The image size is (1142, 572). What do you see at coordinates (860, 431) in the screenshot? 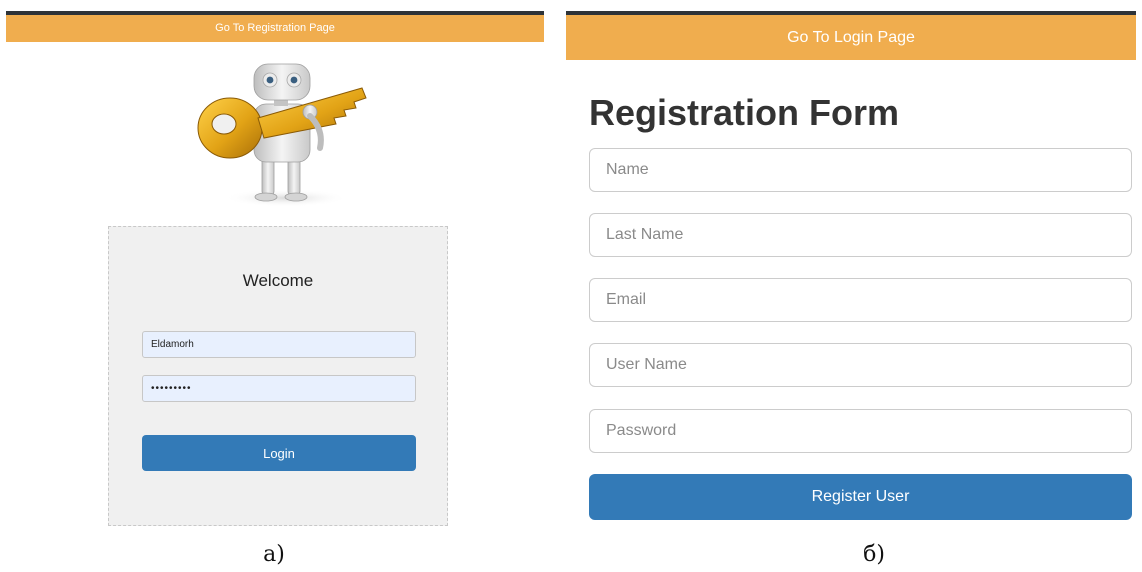
I see `password-field` at bounding box center [860, 431].